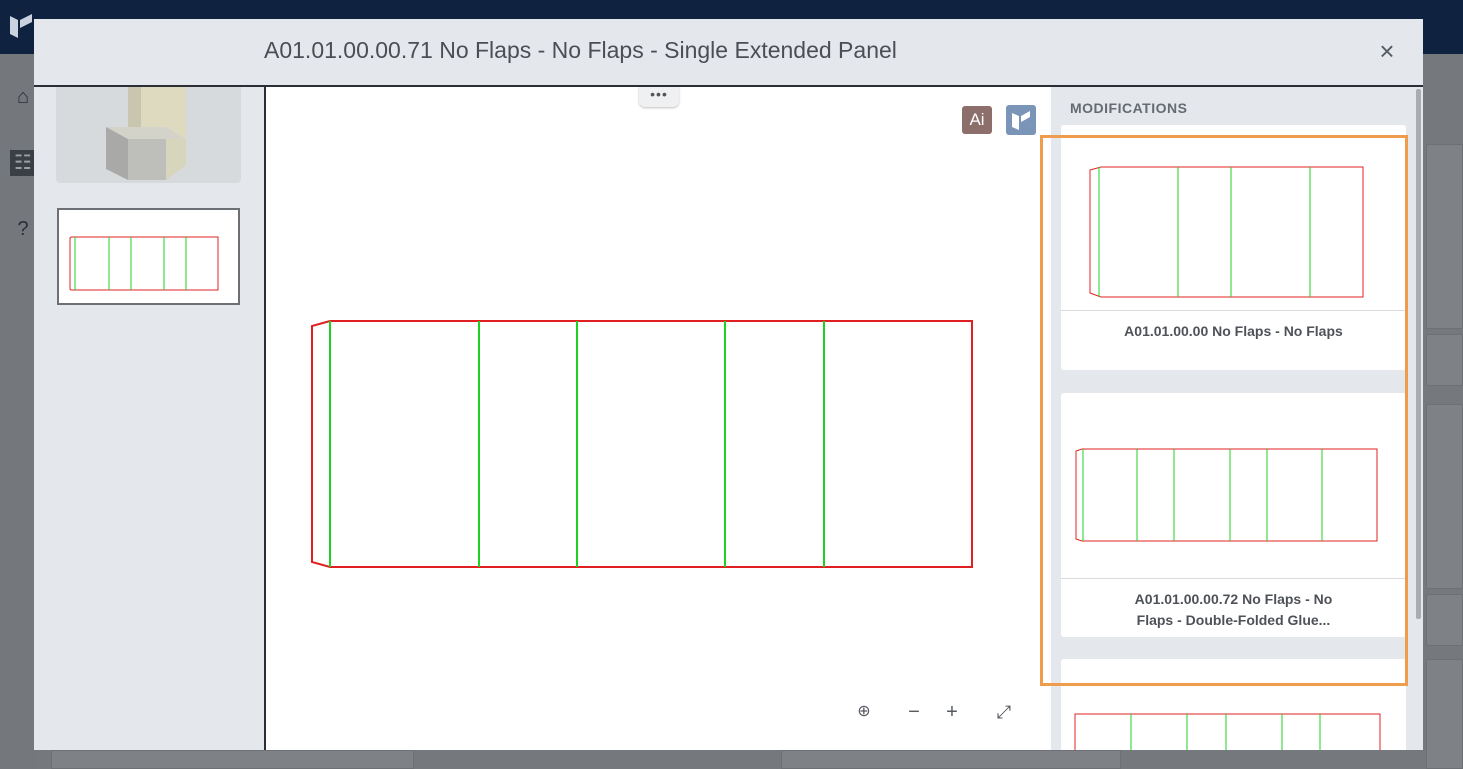 This screenshot has width=1463, height=769. What do you see at coordinates (1418, 354) in the screenshot?
I see `modifications-scrollbar` at bounding box center [1418, 354].